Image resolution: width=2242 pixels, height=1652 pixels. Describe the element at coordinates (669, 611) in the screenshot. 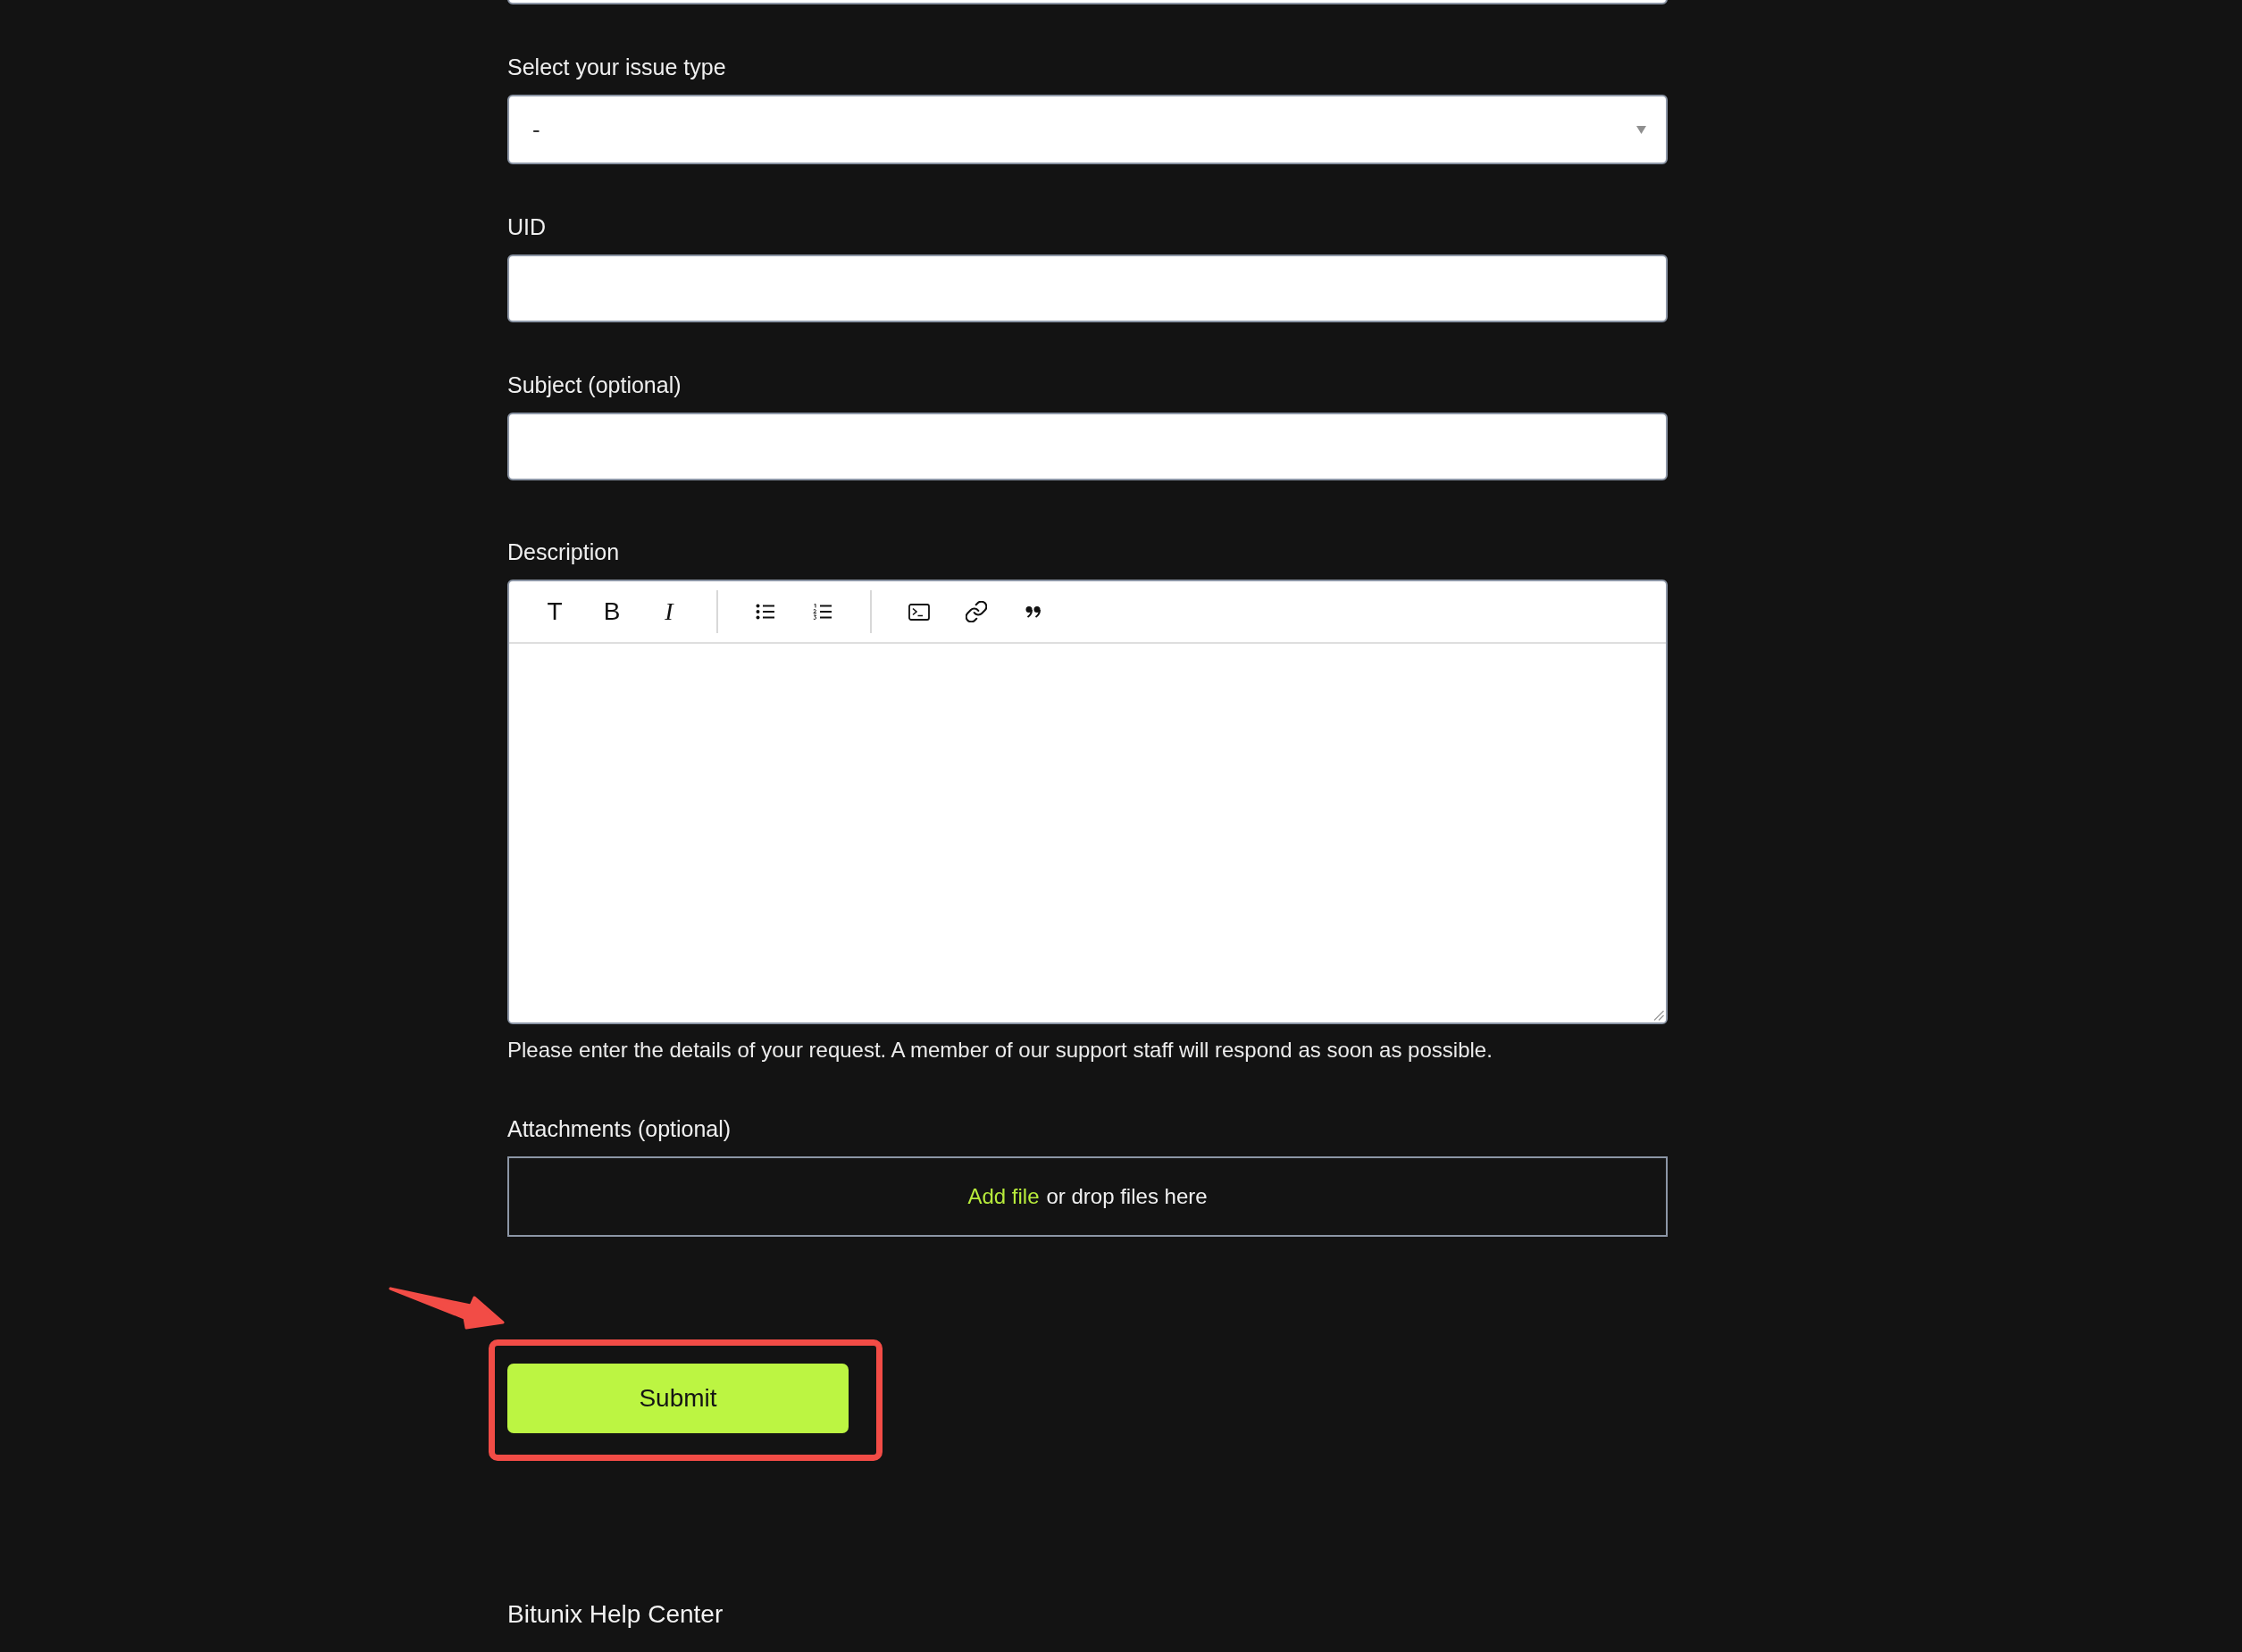

I see `italic-button: I` at that location.